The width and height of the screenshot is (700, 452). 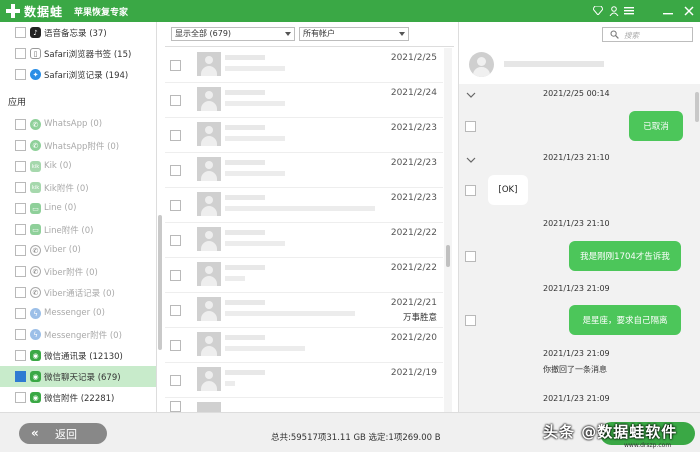 I want to click on sidebar-item-label: Kik附件 (0), so click(x=66, y=189).